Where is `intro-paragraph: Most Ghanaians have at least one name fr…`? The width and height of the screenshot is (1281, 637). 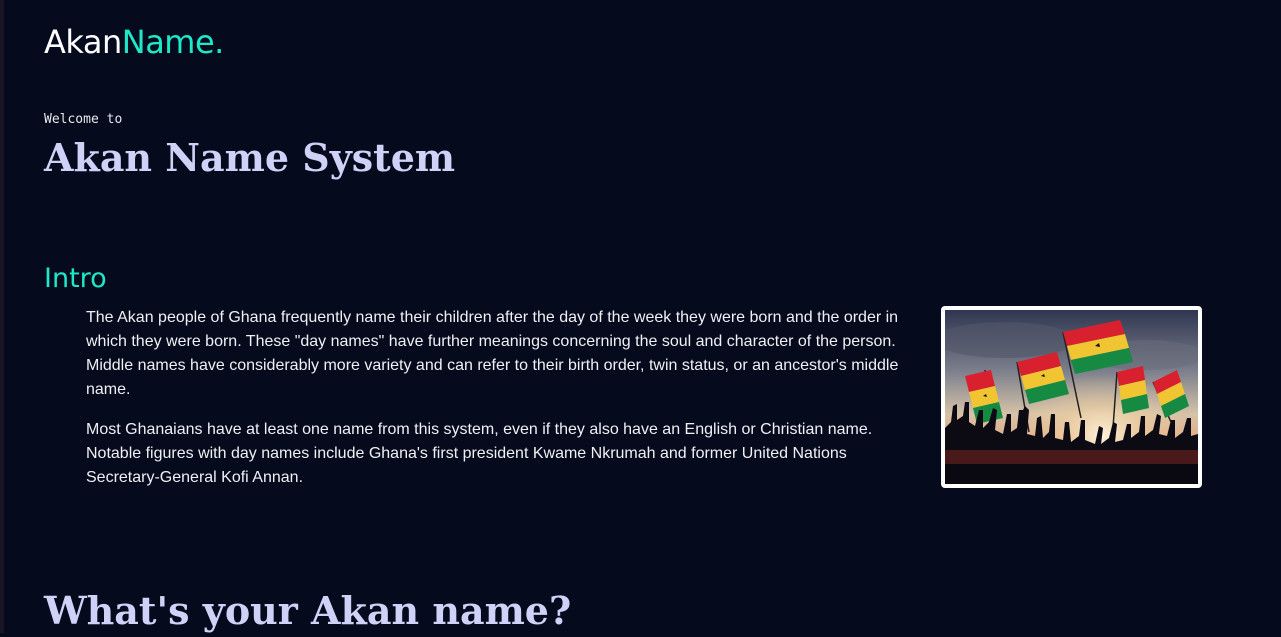 intro-paragraph: Most Ghanaians have at least one name fr… is located at coordinates (479, 453).